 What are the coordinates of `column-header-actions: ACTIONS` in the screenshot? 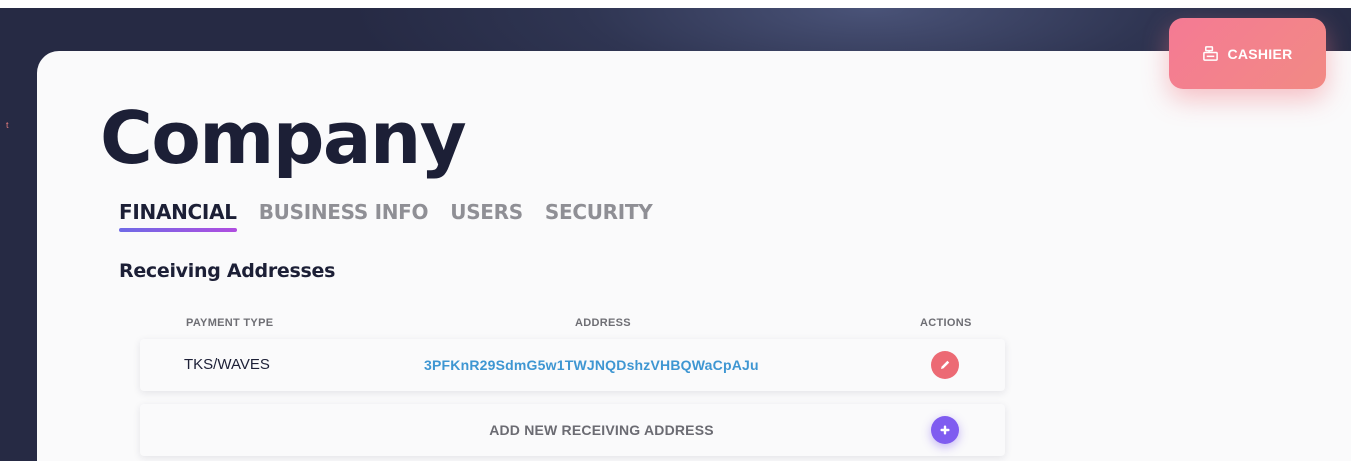 It's located at (946, 323).